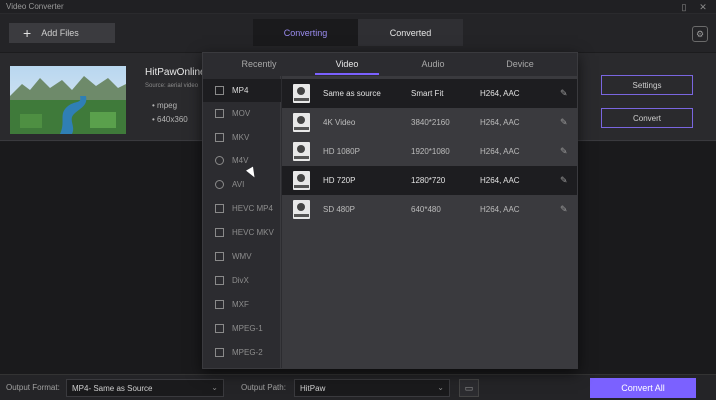 This screenshot has width=716, height=400. I want to click on format-label: MXF, so click(240, 304).